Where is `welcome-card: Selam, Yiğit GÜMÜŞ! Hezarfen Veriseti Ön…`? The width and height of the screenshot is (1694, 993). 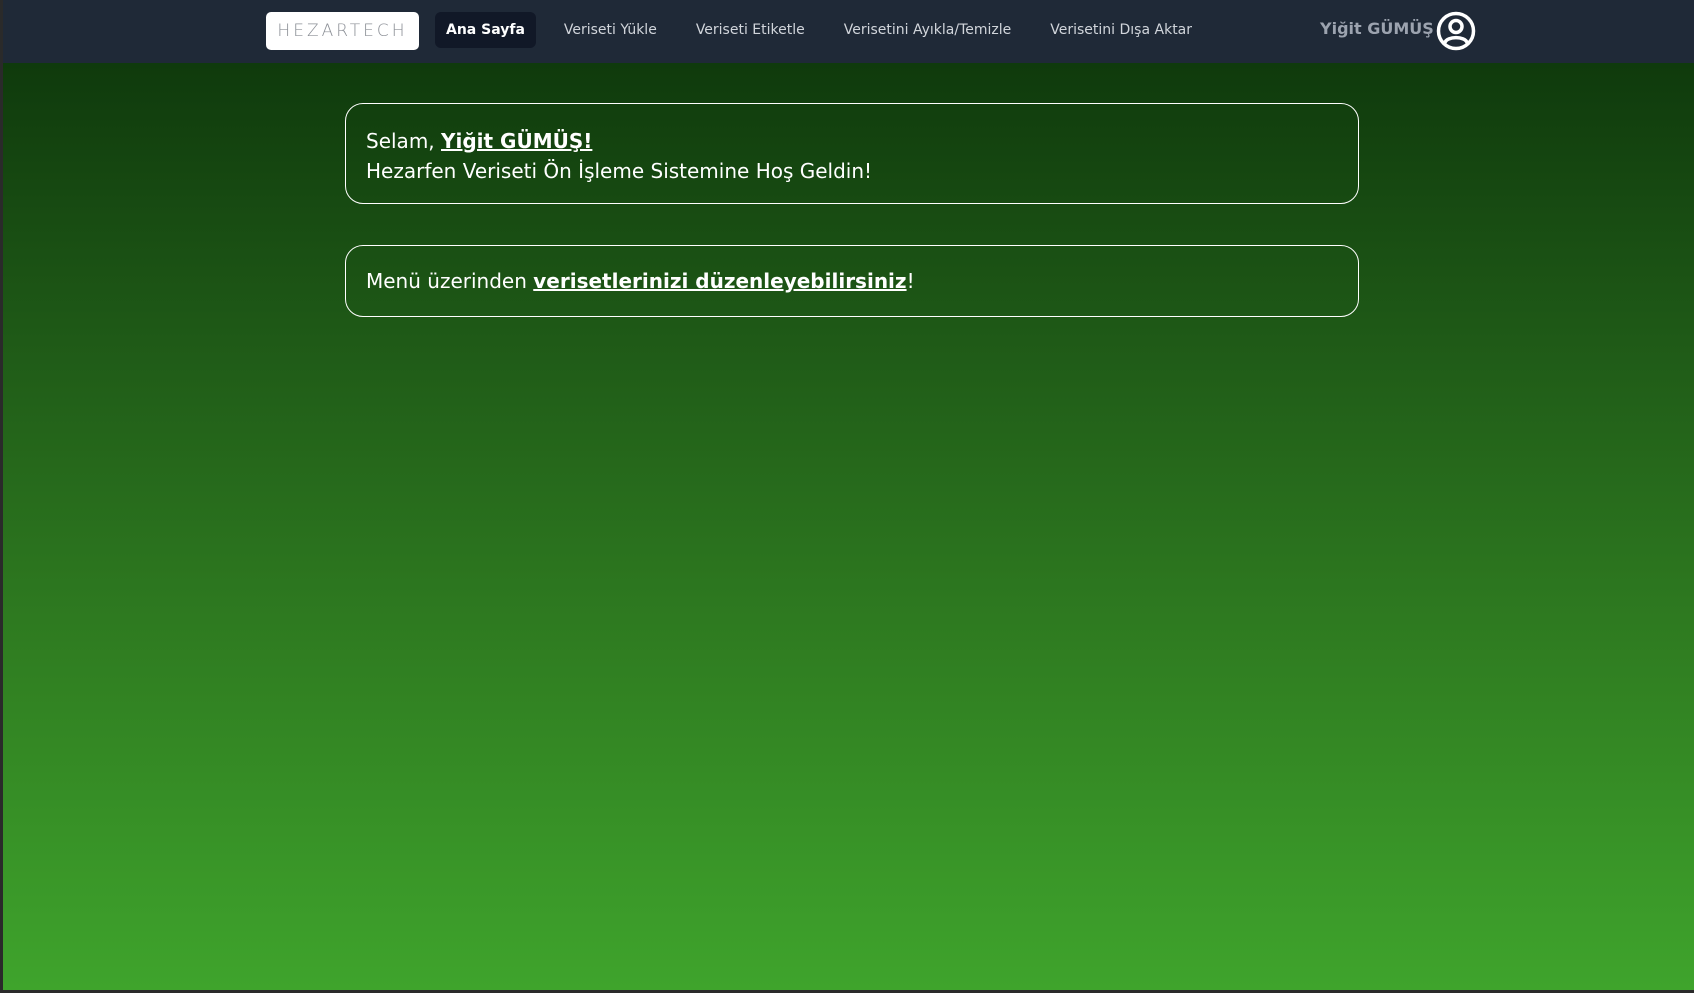 welcome-card: Selam, Yiğit GÜMÜŞ! Hezarfen Veriseti Ön… is located at coordinates (852, 153).